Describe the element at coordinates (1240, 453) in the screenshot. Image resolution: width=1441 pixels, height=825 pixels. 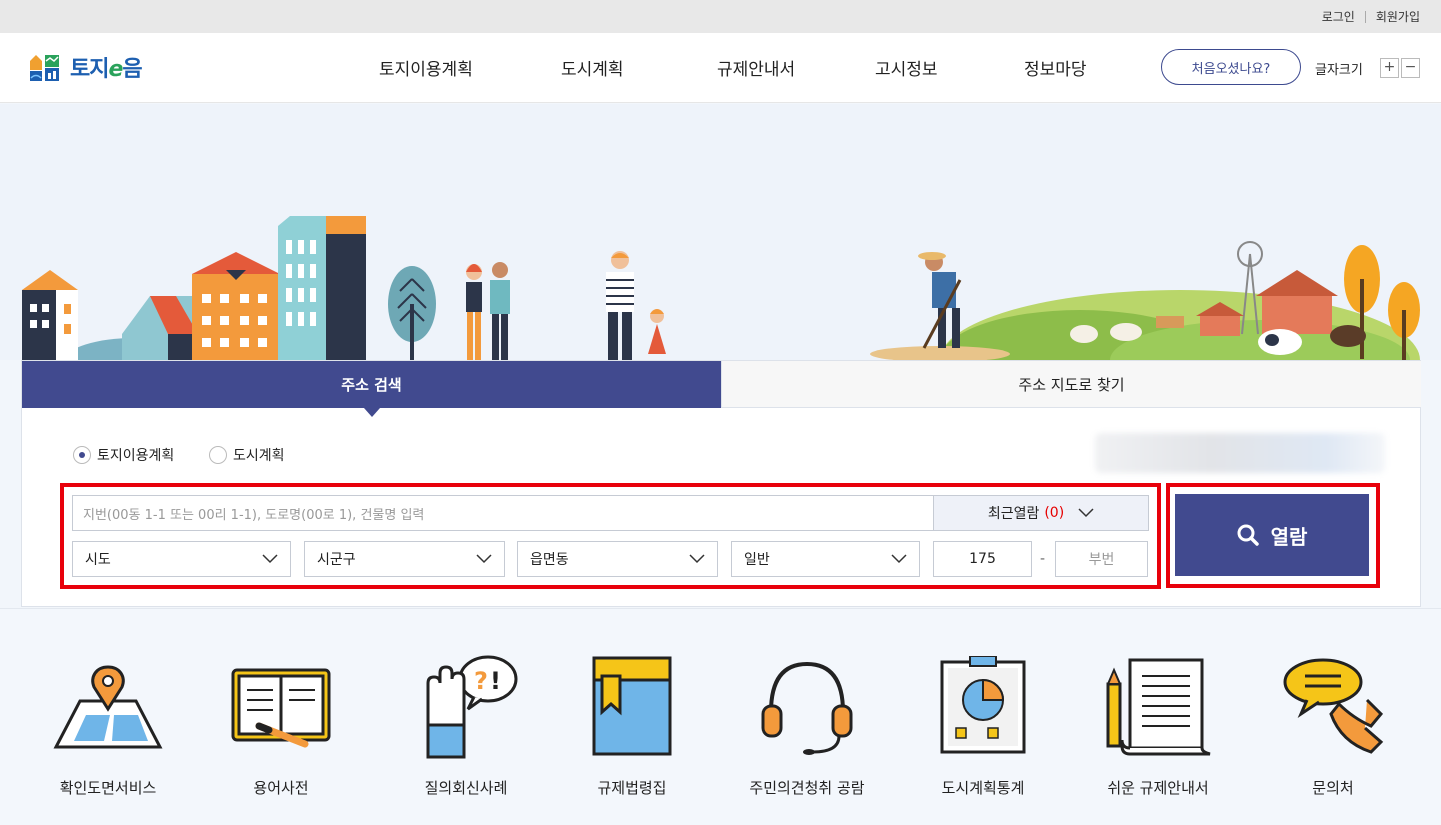
I see `blurred-banner` at that location.